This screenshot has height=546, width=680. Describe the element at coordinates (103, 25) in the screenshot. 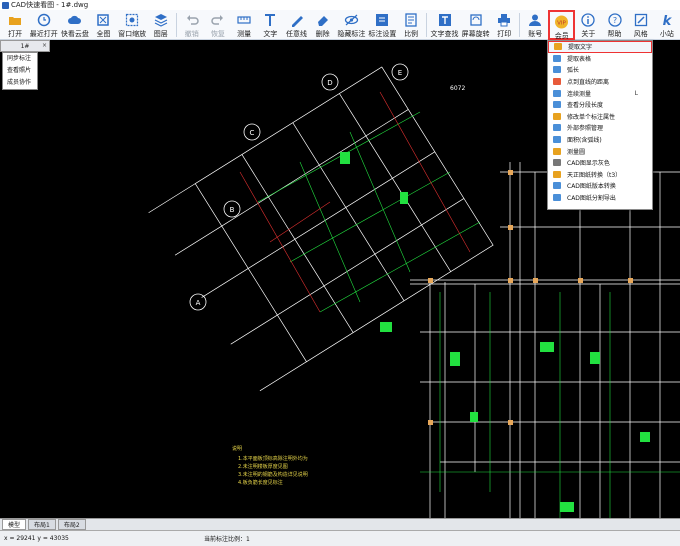

I see `full-view-button: 全图` at that location.